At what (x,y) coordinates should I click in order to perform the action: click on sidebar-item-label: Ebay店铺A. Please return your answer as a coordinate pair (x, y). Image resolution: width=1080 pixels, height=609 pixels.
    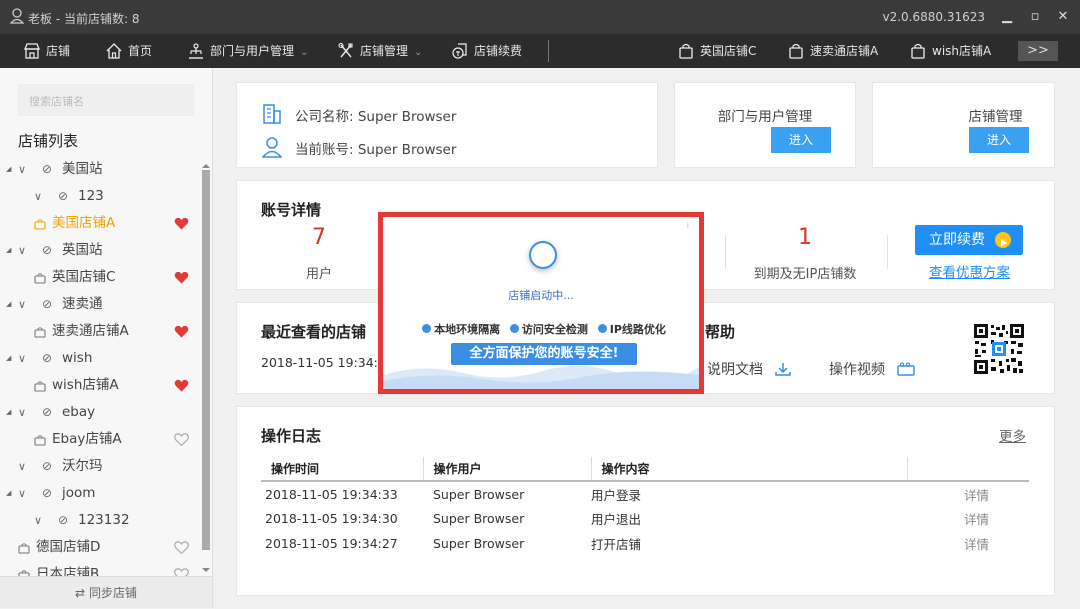
    Looking at the image, I should click on (87, 439).